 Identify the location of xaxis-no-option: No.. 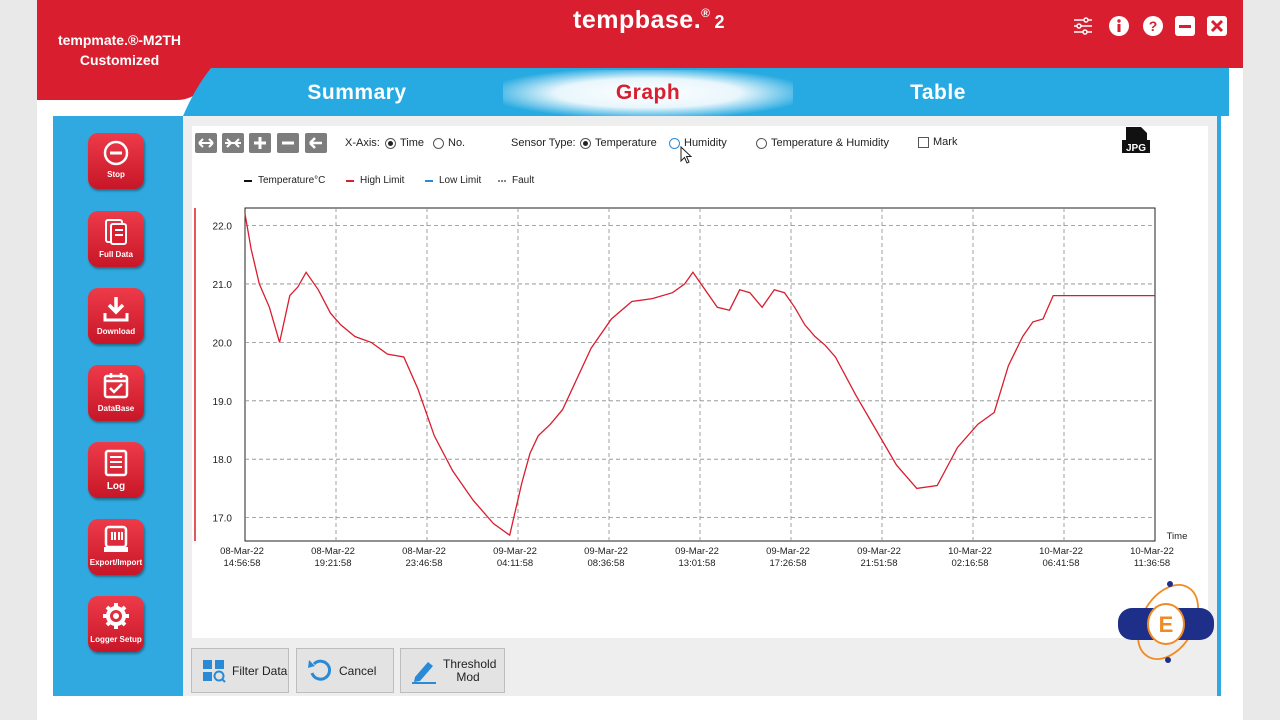
(449, 143).